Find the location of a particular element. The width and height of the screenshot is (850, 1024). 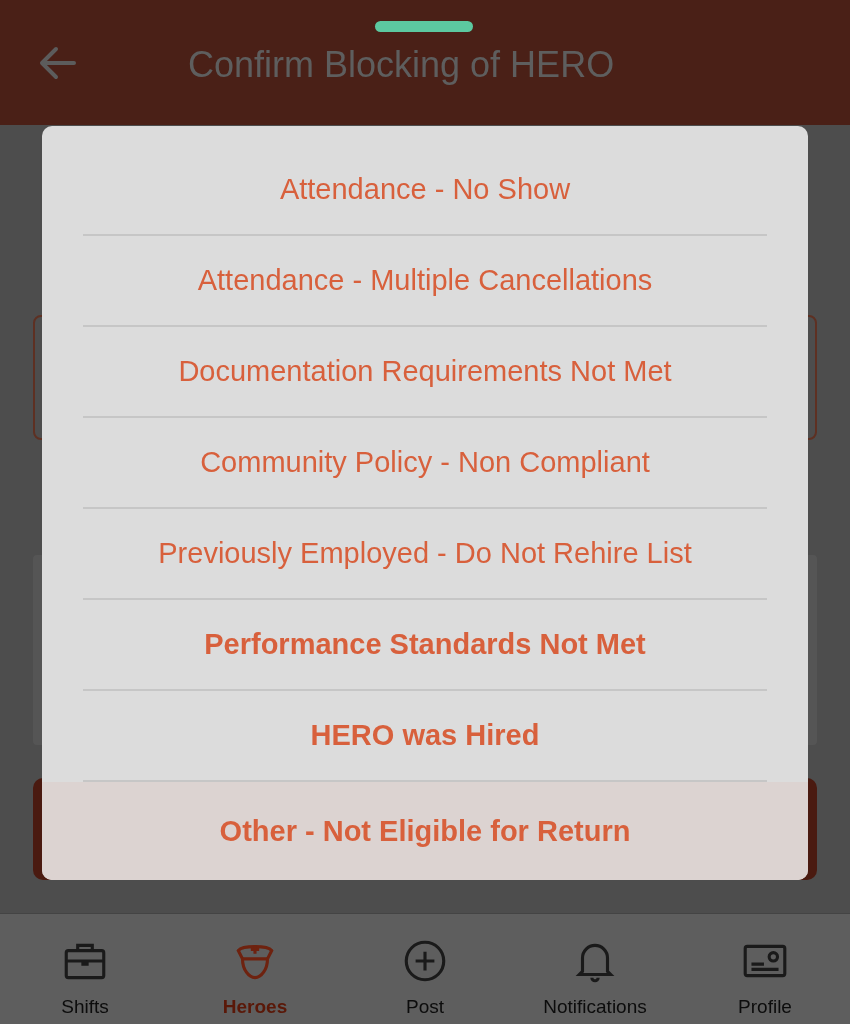

drag-handle is located at coordinates (424, 26).